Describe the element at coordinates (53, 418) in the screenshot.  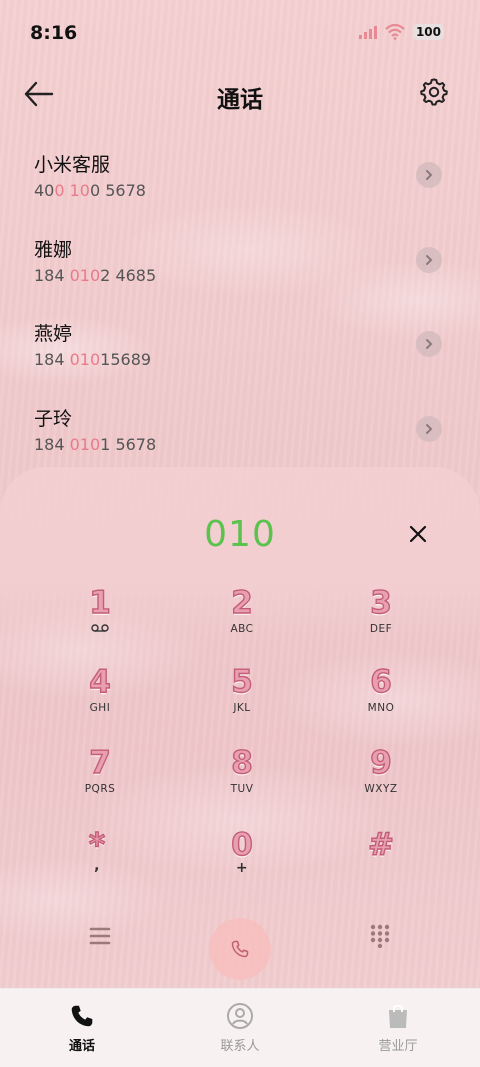
I see `contact-name: 子玲` at that location.